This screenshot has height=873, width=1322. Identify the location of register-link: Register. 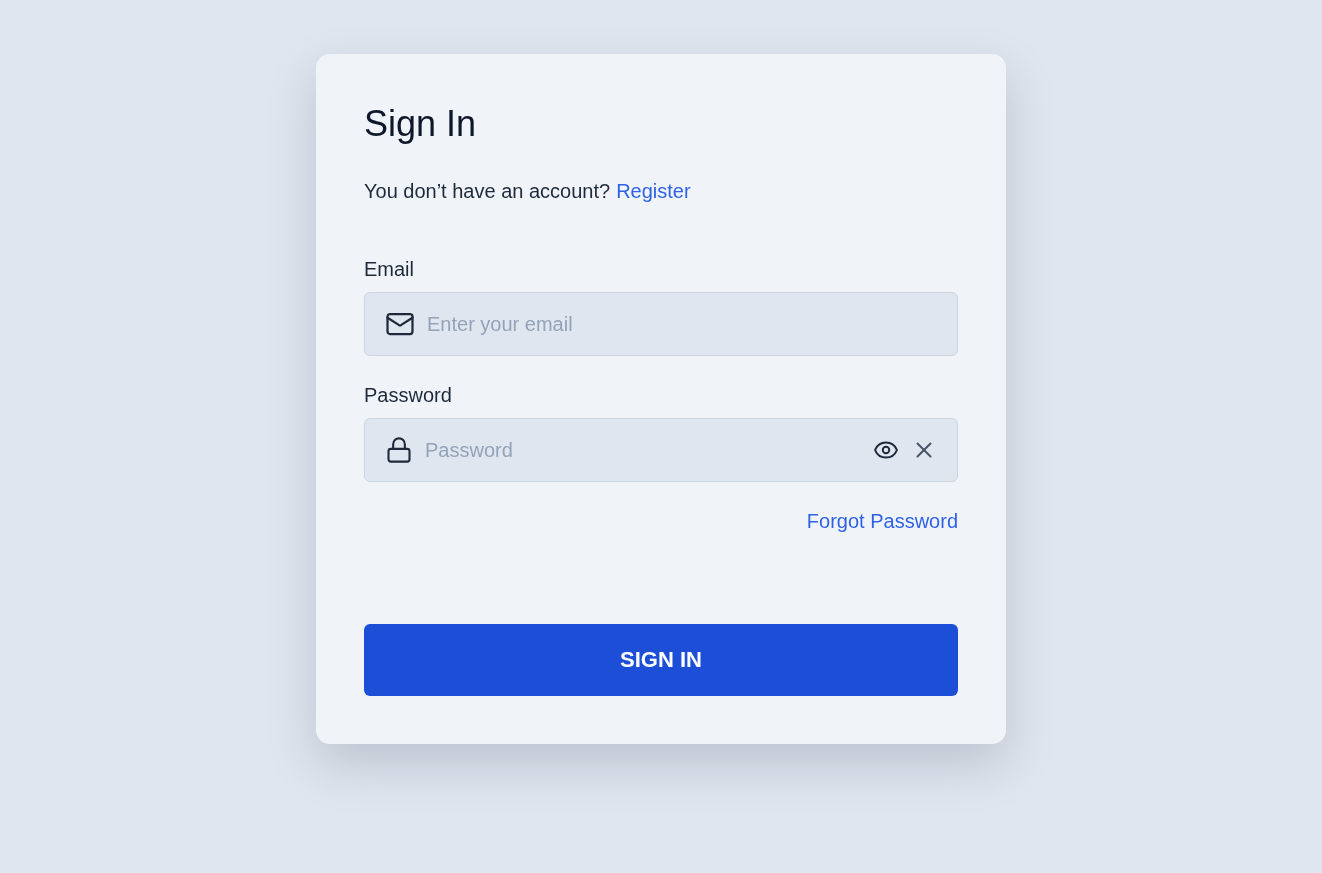
(653, 191).